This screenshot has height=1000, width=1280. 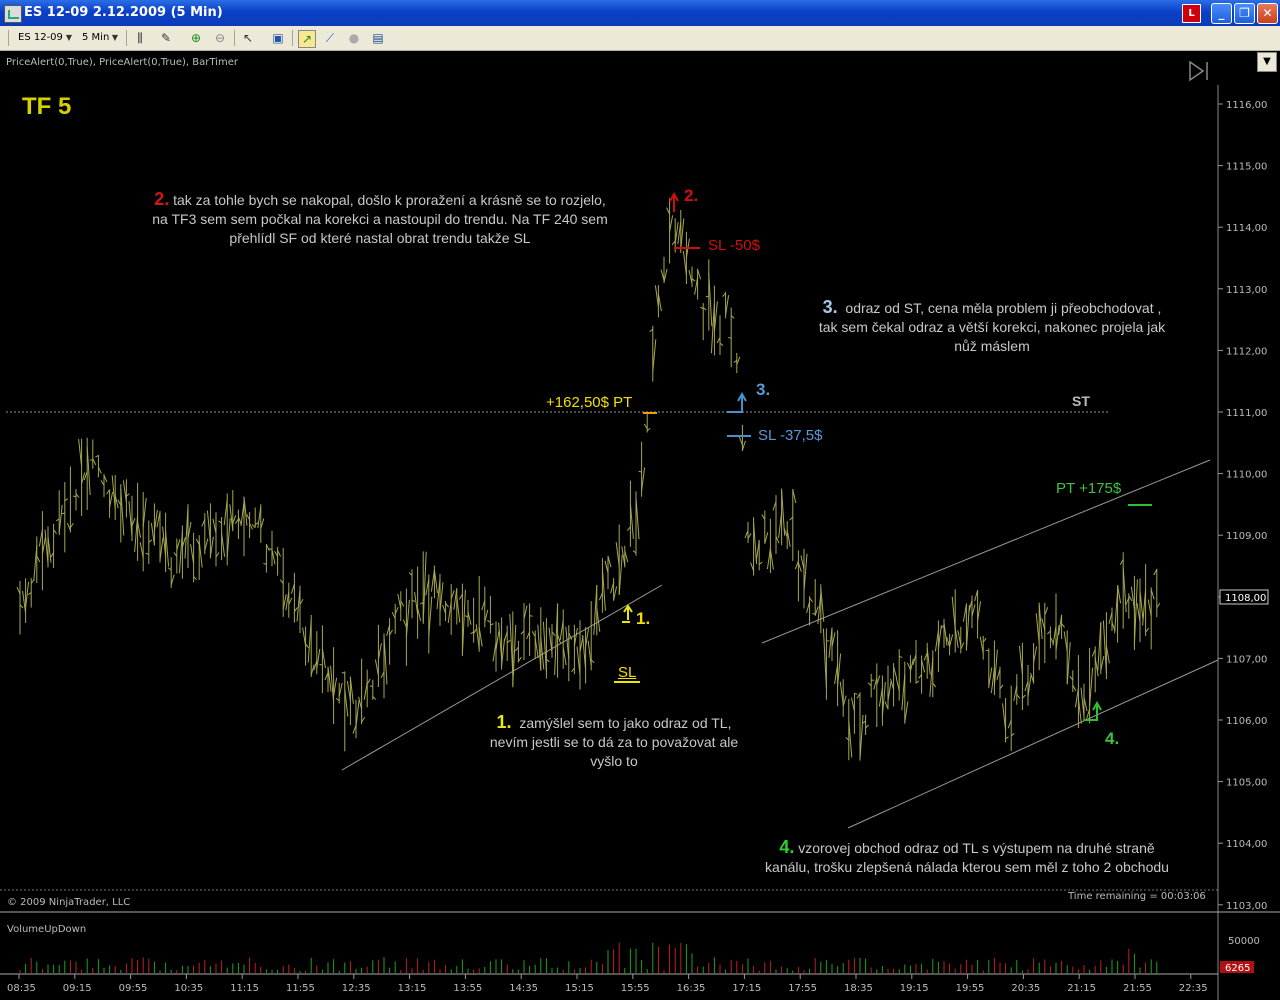 What do you see at coordinates (1246, 906) in the screenshot?
I see `price-tick-label: 1103,00` at bounding box center [1246, 906].